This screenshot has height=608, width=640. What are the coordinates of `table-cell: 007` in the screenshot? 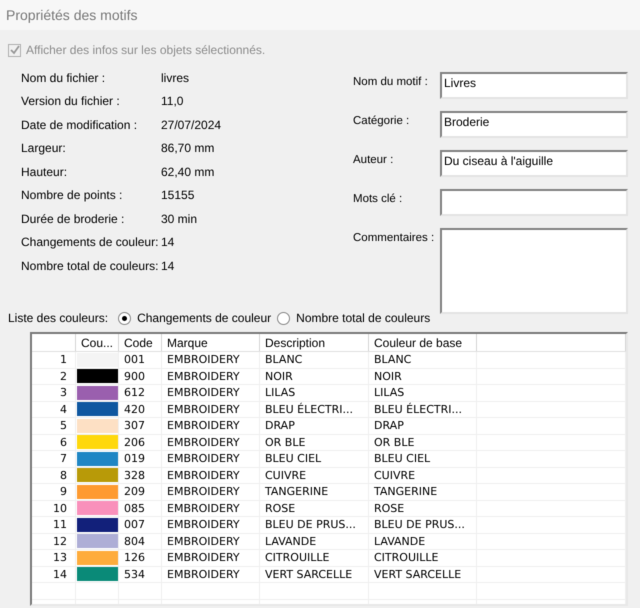 It's located at (140, 524).